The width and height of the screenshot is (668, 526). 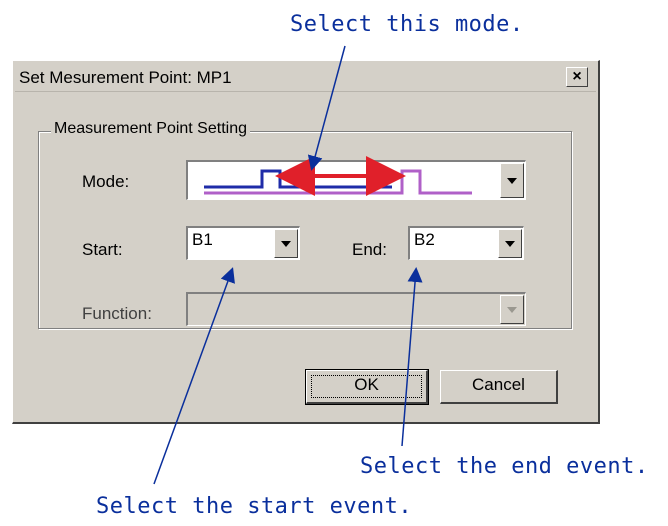 What do you see at coordinates (412, 357) in the screenshot?
I see `end-pointer-arrow` at bounding box center [412, 357].